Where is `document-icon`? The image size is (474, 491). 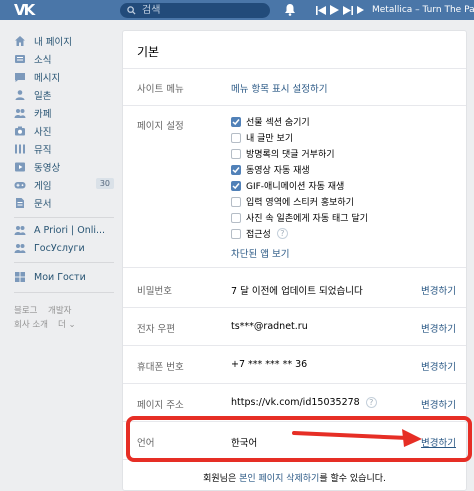 document-icon is located at coordinates (20, 203).